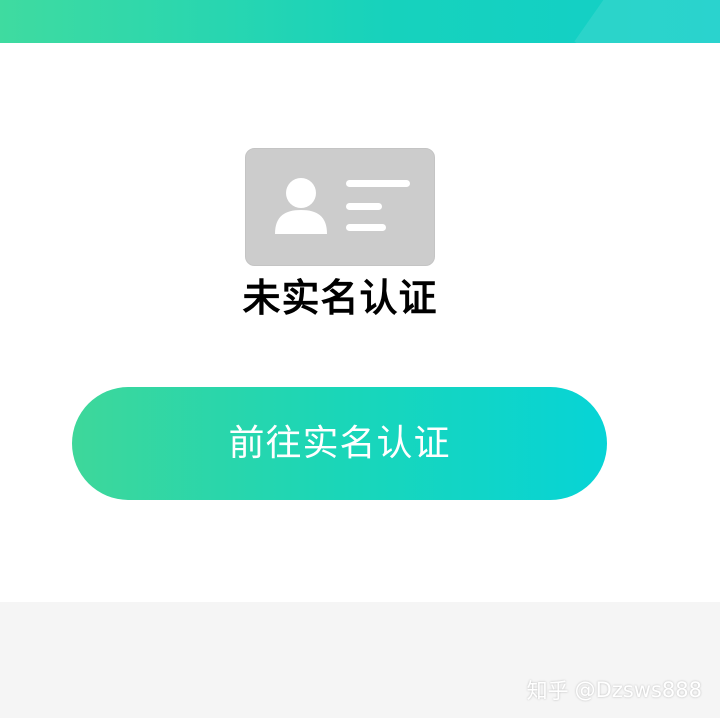  I want to click on watermark-platform: 知乎, so click(547, 691).